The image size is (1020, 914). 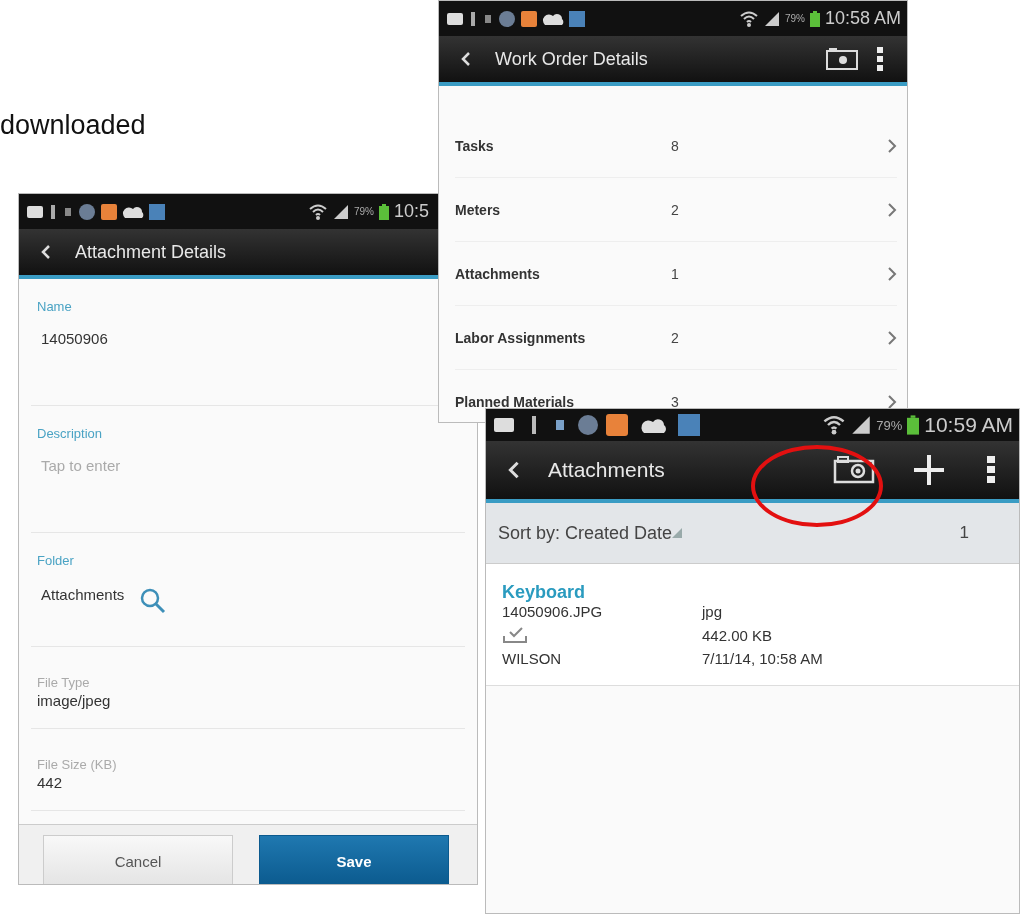 What do you see at coordinates (712, 611) in the screenshot?
I see `file-type: jpg` at bounding box center [712, 611].